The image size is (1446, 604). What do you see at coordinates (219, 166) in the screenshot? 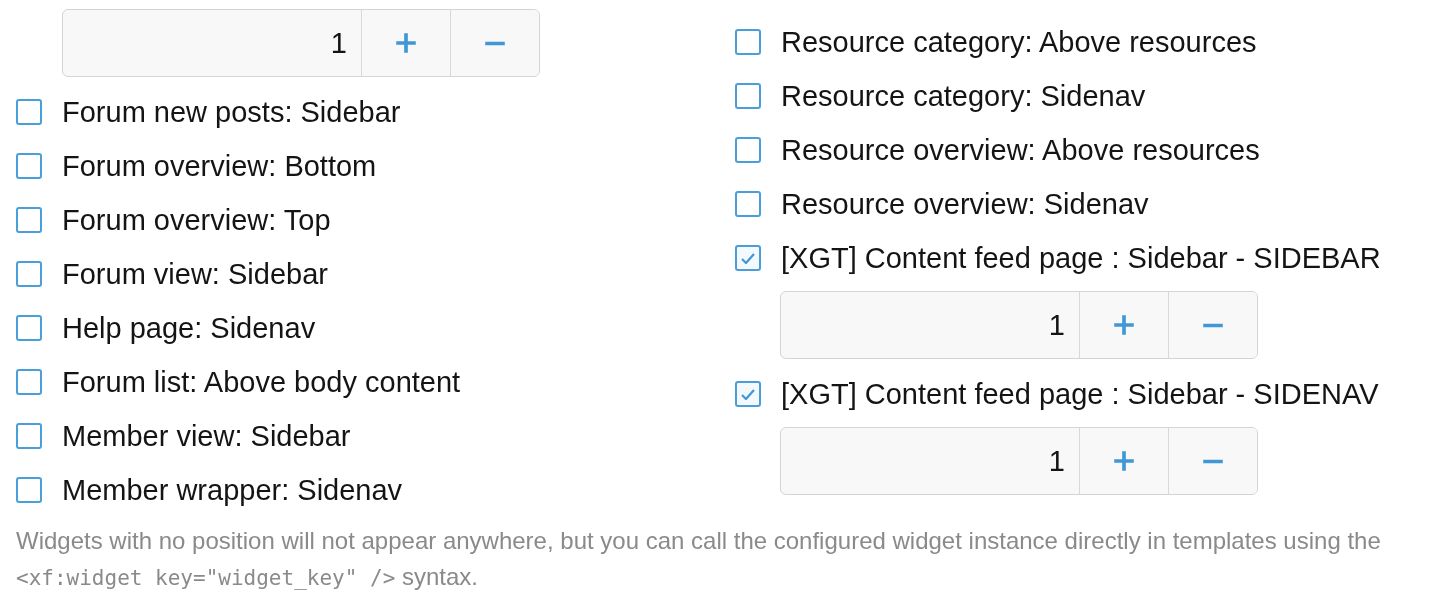
I see `checkbox-label: Forum overview: Bottom` at bounding box center [219, 166].